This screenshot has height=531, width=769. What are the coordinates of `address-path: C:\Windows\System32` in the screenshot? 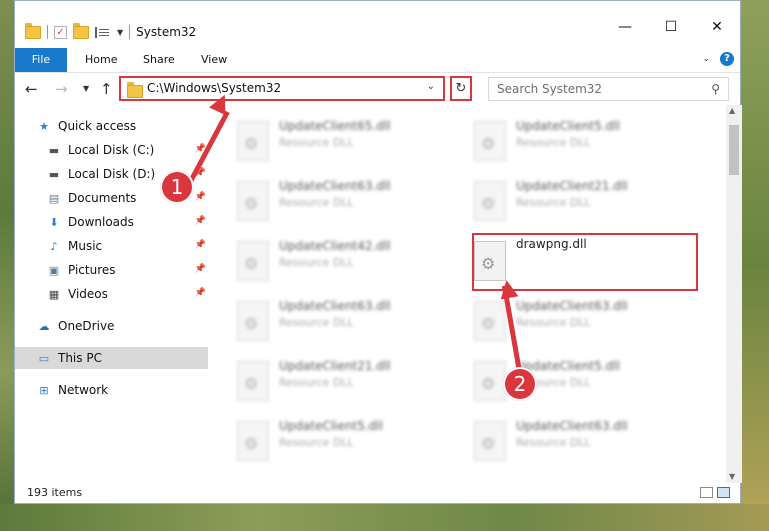 It's located at (214, 88).